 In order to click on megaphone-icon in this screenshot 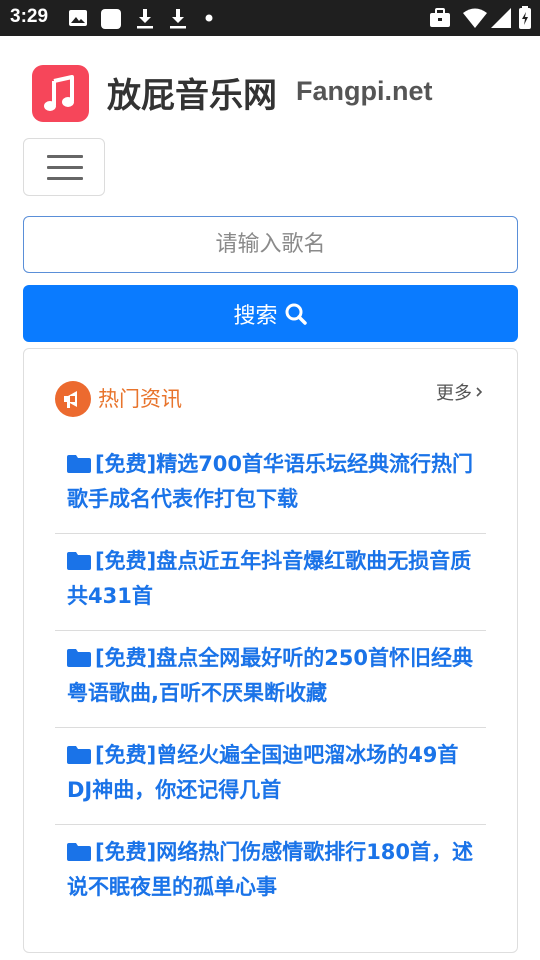, I will do `click(73, 399)`.